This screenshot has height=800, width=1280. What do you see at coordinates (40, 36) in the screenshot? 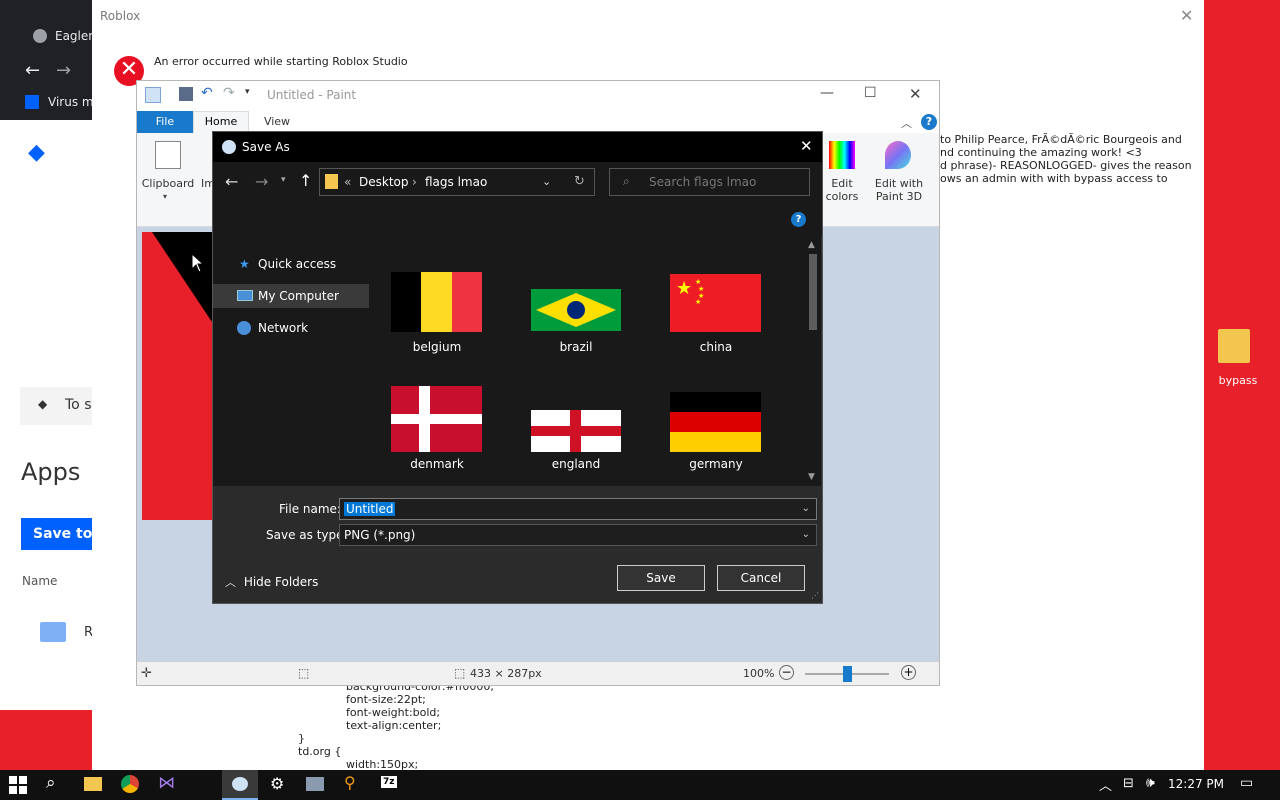
I see `globe-icon` at bounding box center [40, 36].